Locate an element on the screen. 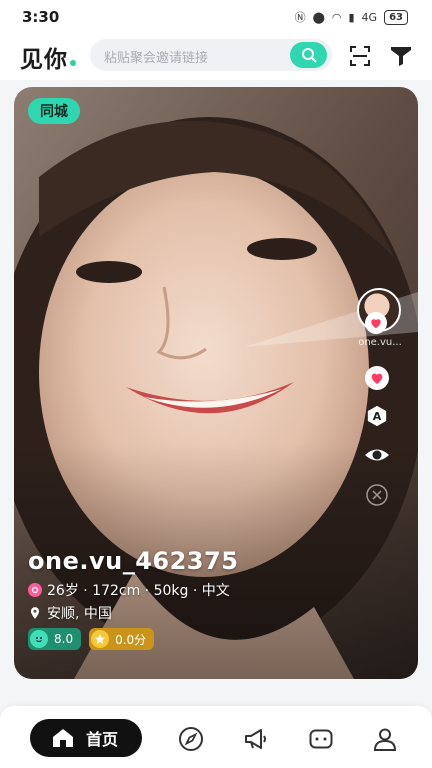 This screenshot has height=768, width=432. green-score: 8.0 is located at coordinates (64, 639).